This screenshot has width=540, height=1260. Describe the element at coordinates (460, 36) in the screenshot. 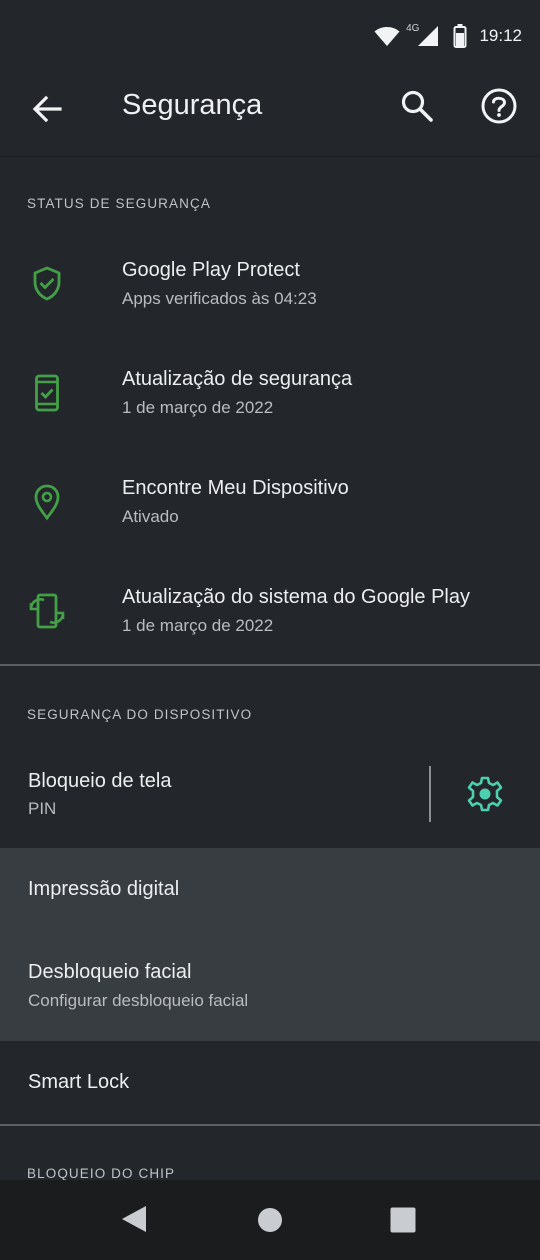

I see `battery-icon` at that location.